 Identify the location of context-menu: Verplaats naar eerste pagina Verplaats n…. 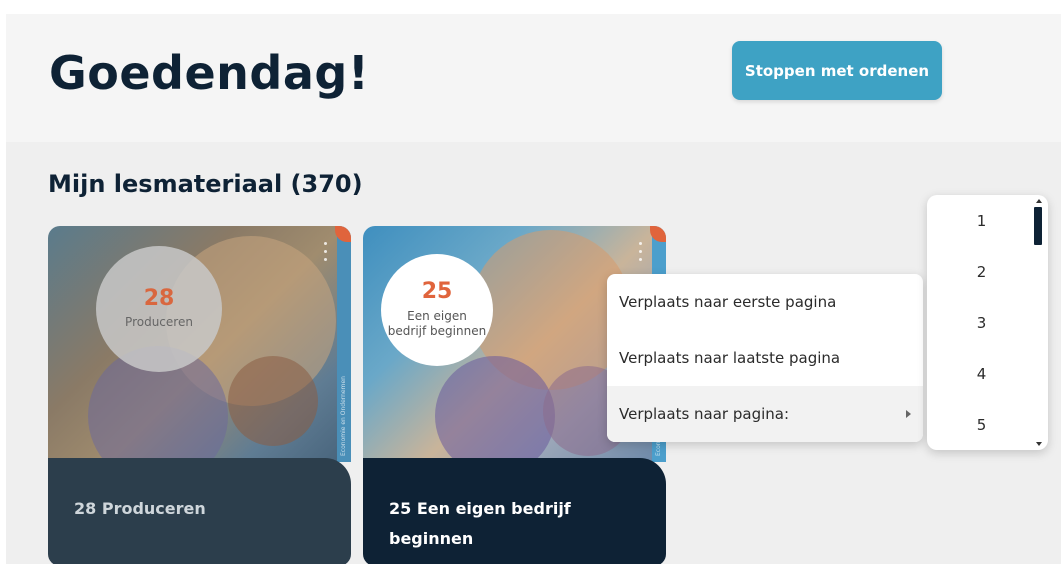
(765, 358).